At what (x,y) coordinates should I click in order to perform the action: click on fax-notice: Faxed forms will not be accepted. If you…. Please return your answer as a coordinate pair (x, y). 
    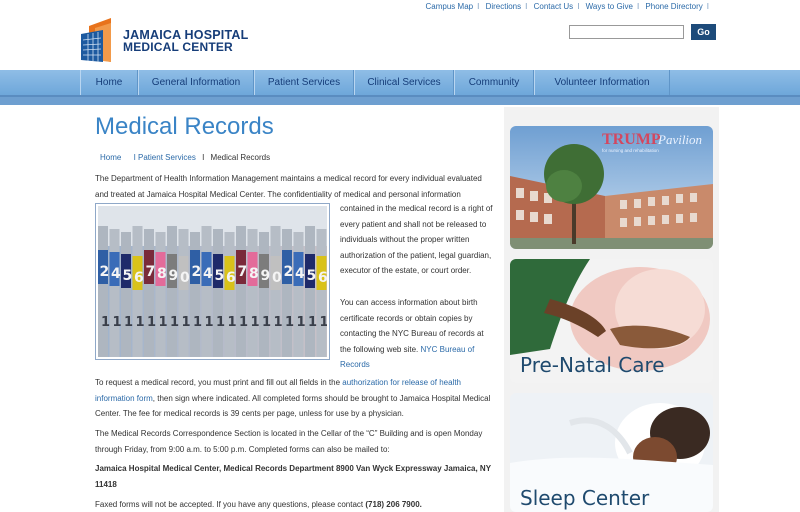
    Looking at the image, I should click on (258, 504).